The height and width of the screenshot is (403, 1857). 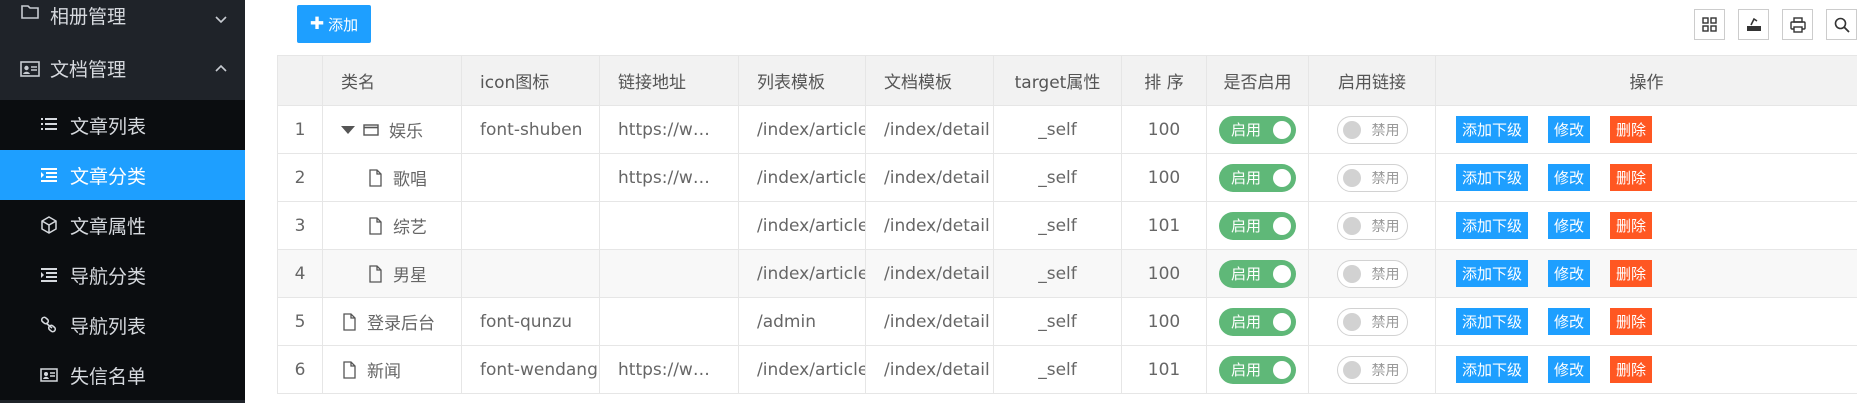 What do you see at coordinates (1257, 80) in the screenshot?
I see `column-header: 是否启用` at bounding box center [1257, 80].